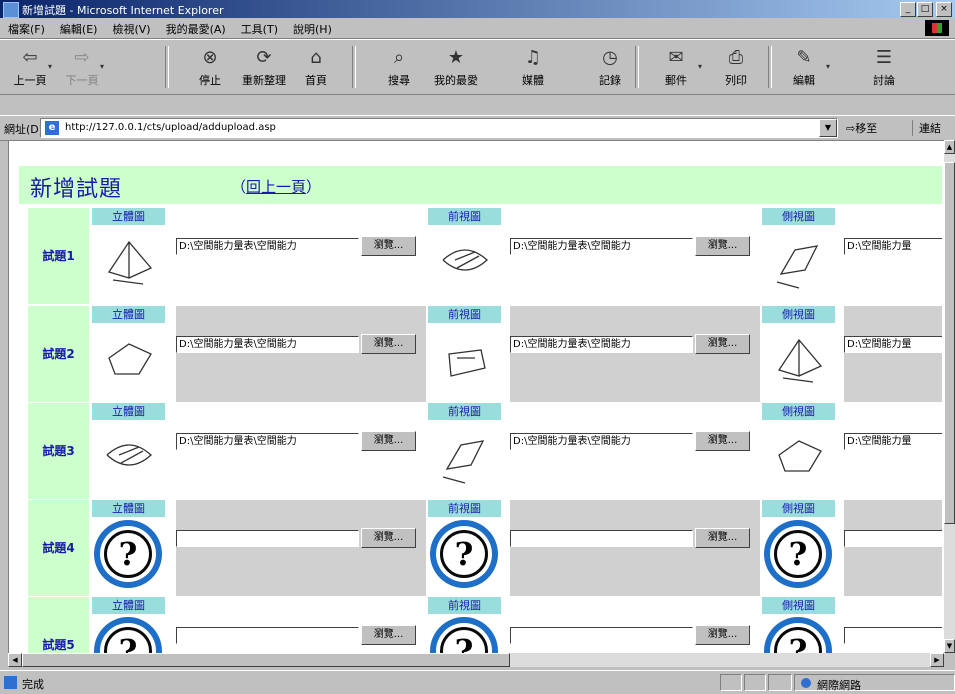 This screenshot has width=955, height=694. I want to click on favorites-icon: ★, so click(456, 57).